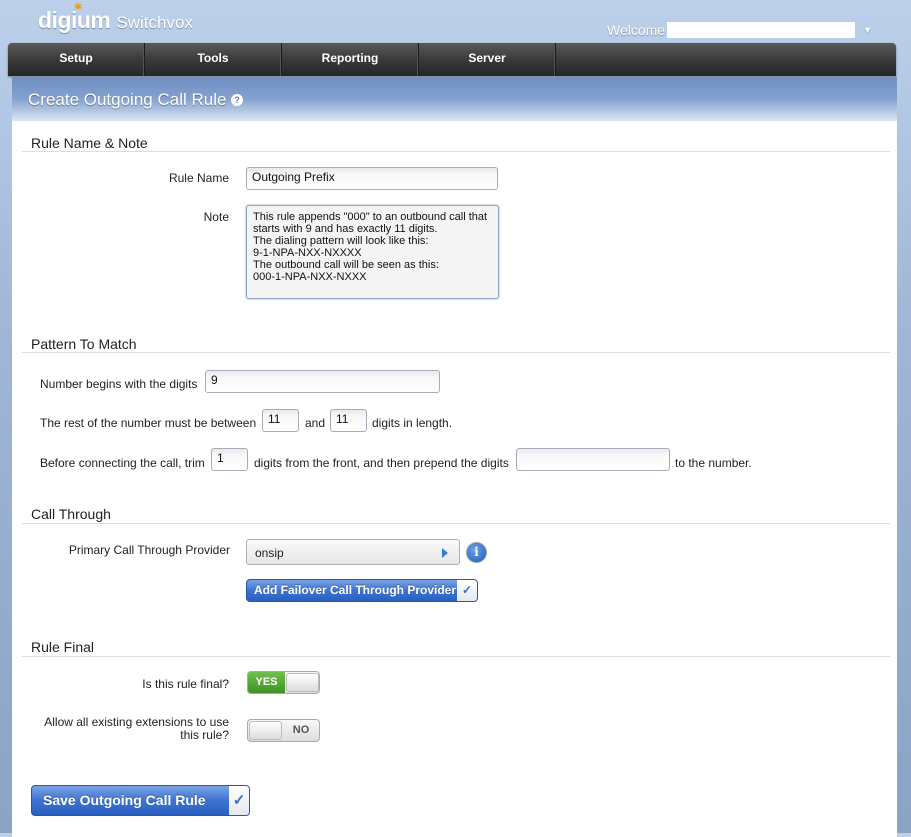 The image size is (911, 837). I want to click on section-rule-name-note: Rule Name & Note, so click(89, 143).